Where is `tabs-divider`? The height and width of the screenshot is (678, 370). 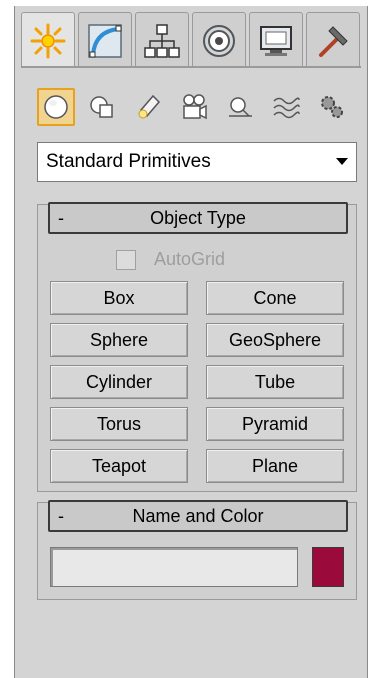 tabs-divider is located at coordinates (191, 67).